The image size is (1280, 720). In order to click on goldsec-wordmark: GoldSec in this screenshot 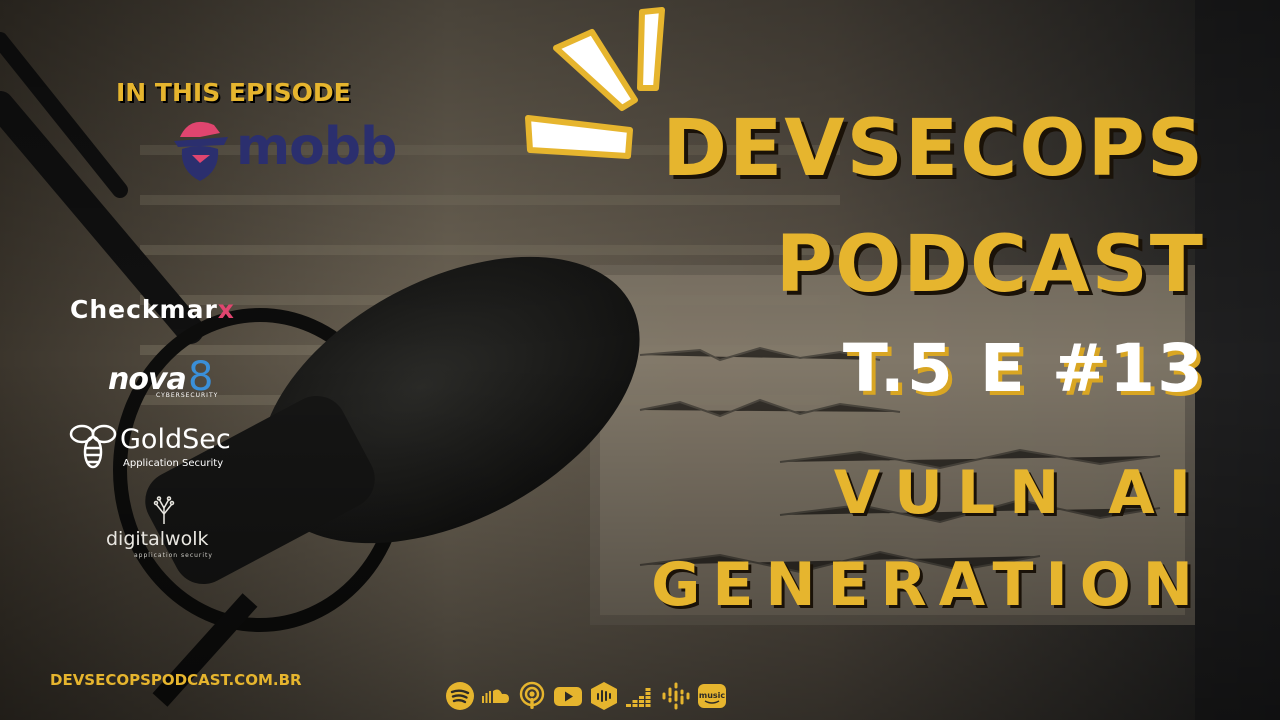, I will do `click(175, 439)`.